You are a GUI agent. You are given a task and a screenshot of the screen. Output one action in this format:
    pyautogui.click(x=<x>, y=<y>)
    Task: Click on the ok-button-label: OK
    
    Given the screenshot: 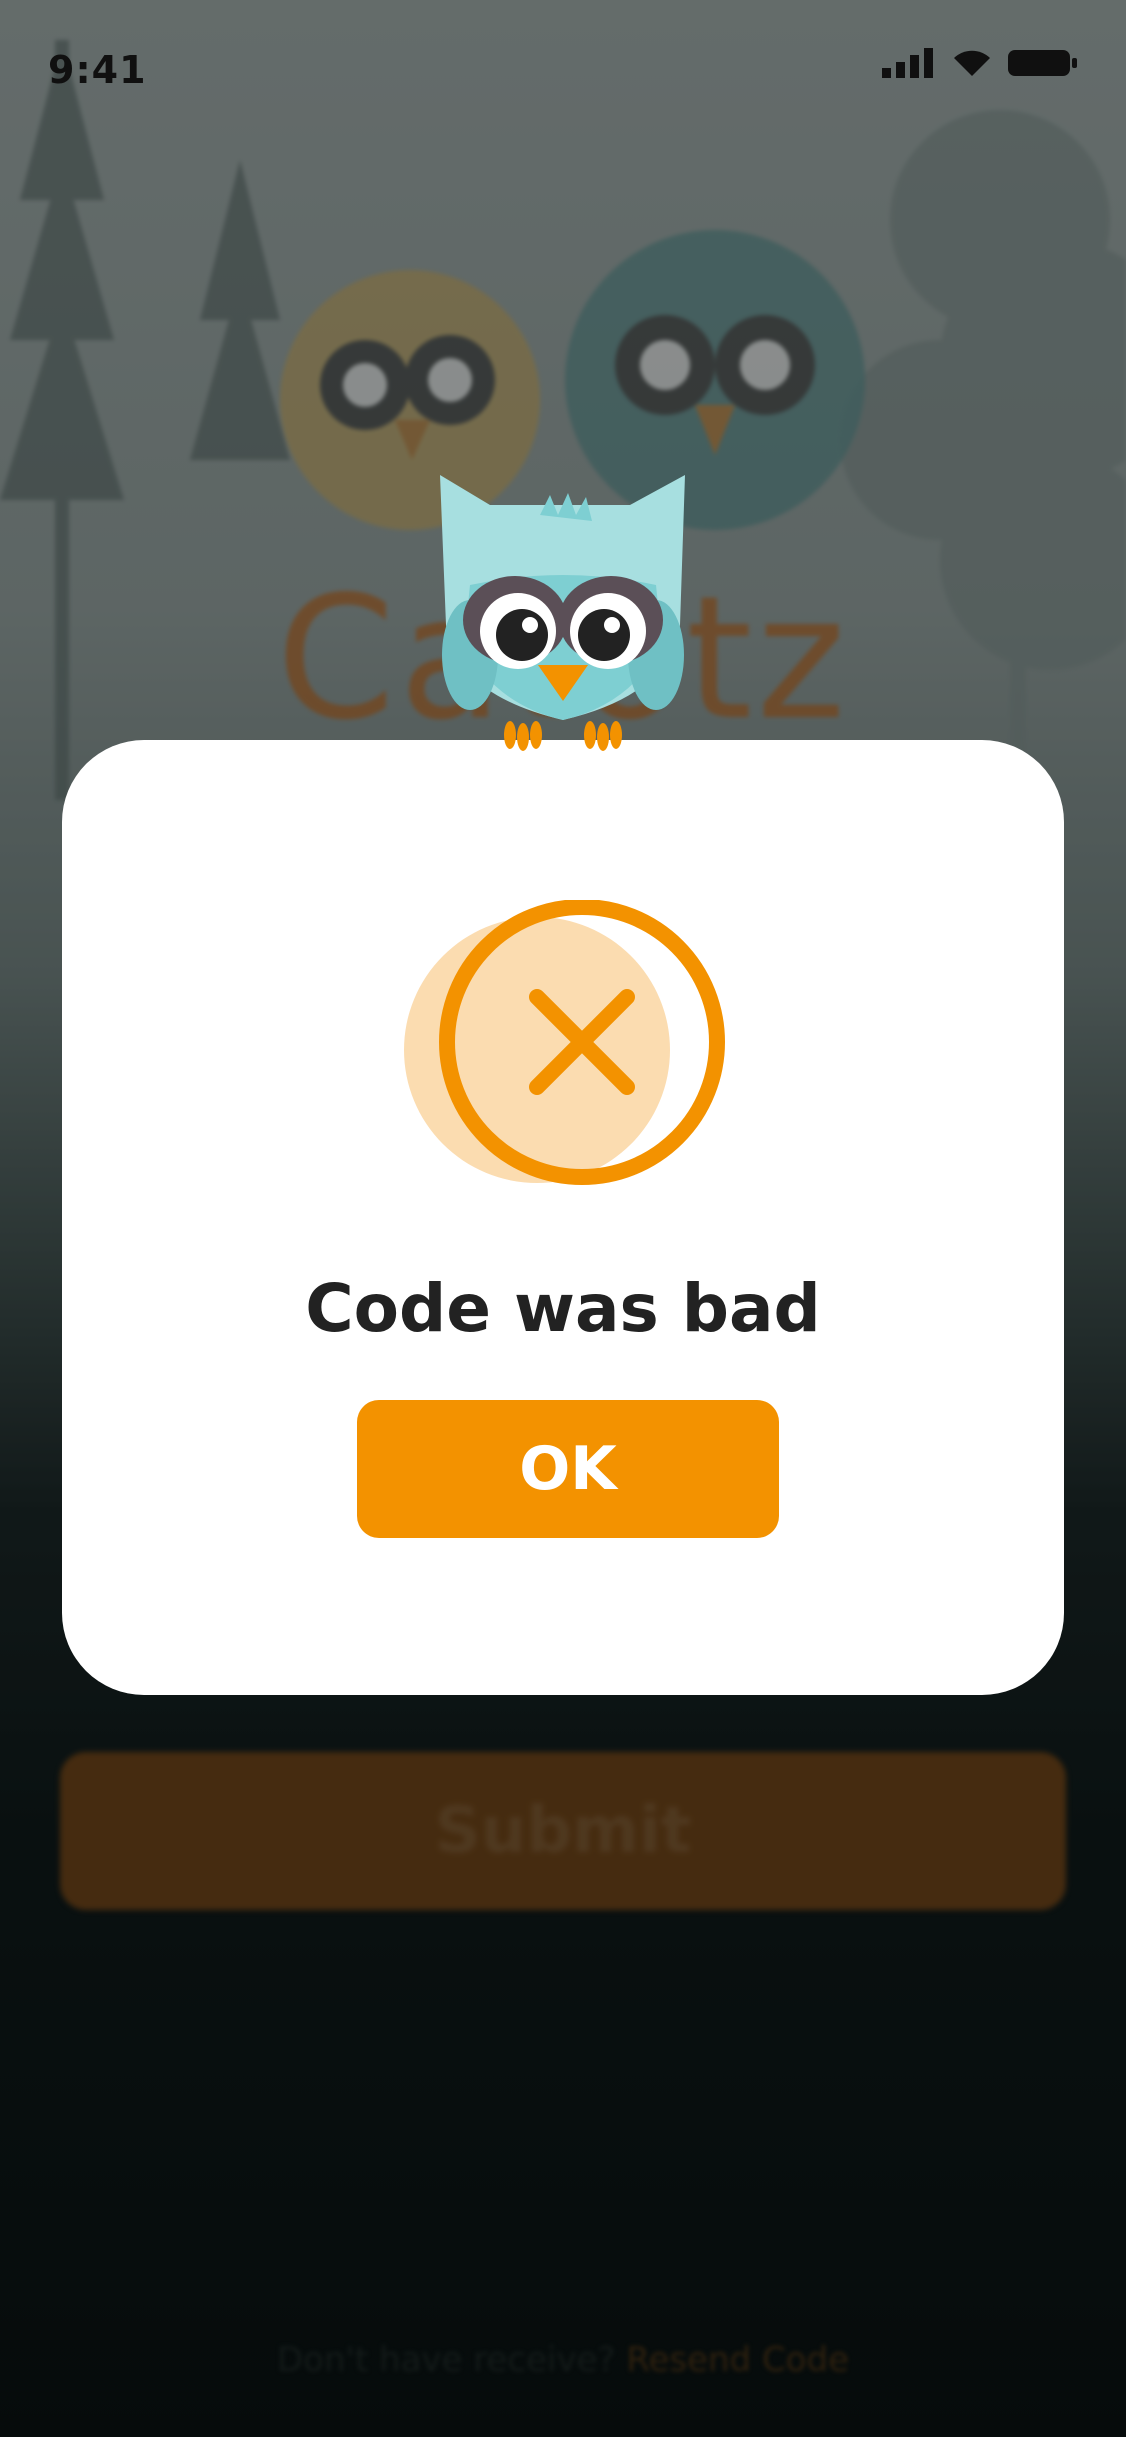 What is the action you would take?
    pyautogui.click(x=568, y=1469)
    